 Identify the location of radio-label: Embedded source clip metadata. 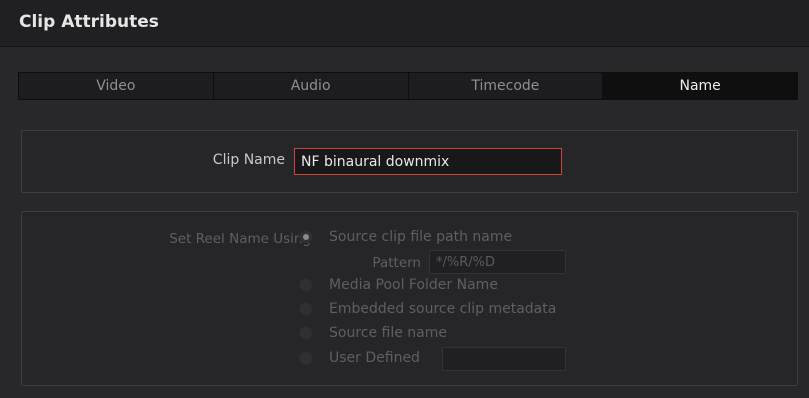
(443, 309).